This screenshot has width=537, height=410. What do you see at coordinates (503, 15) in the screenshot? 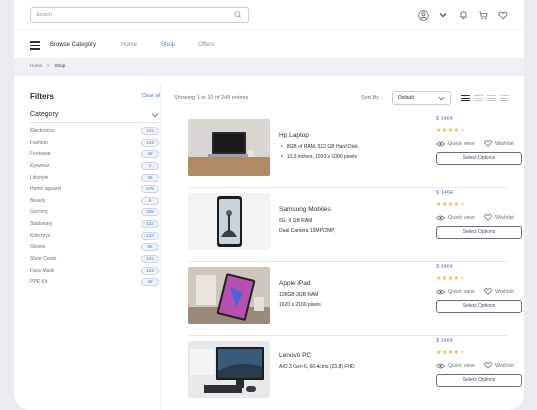
I see `heart-icon` at bounding box center [503, 15].